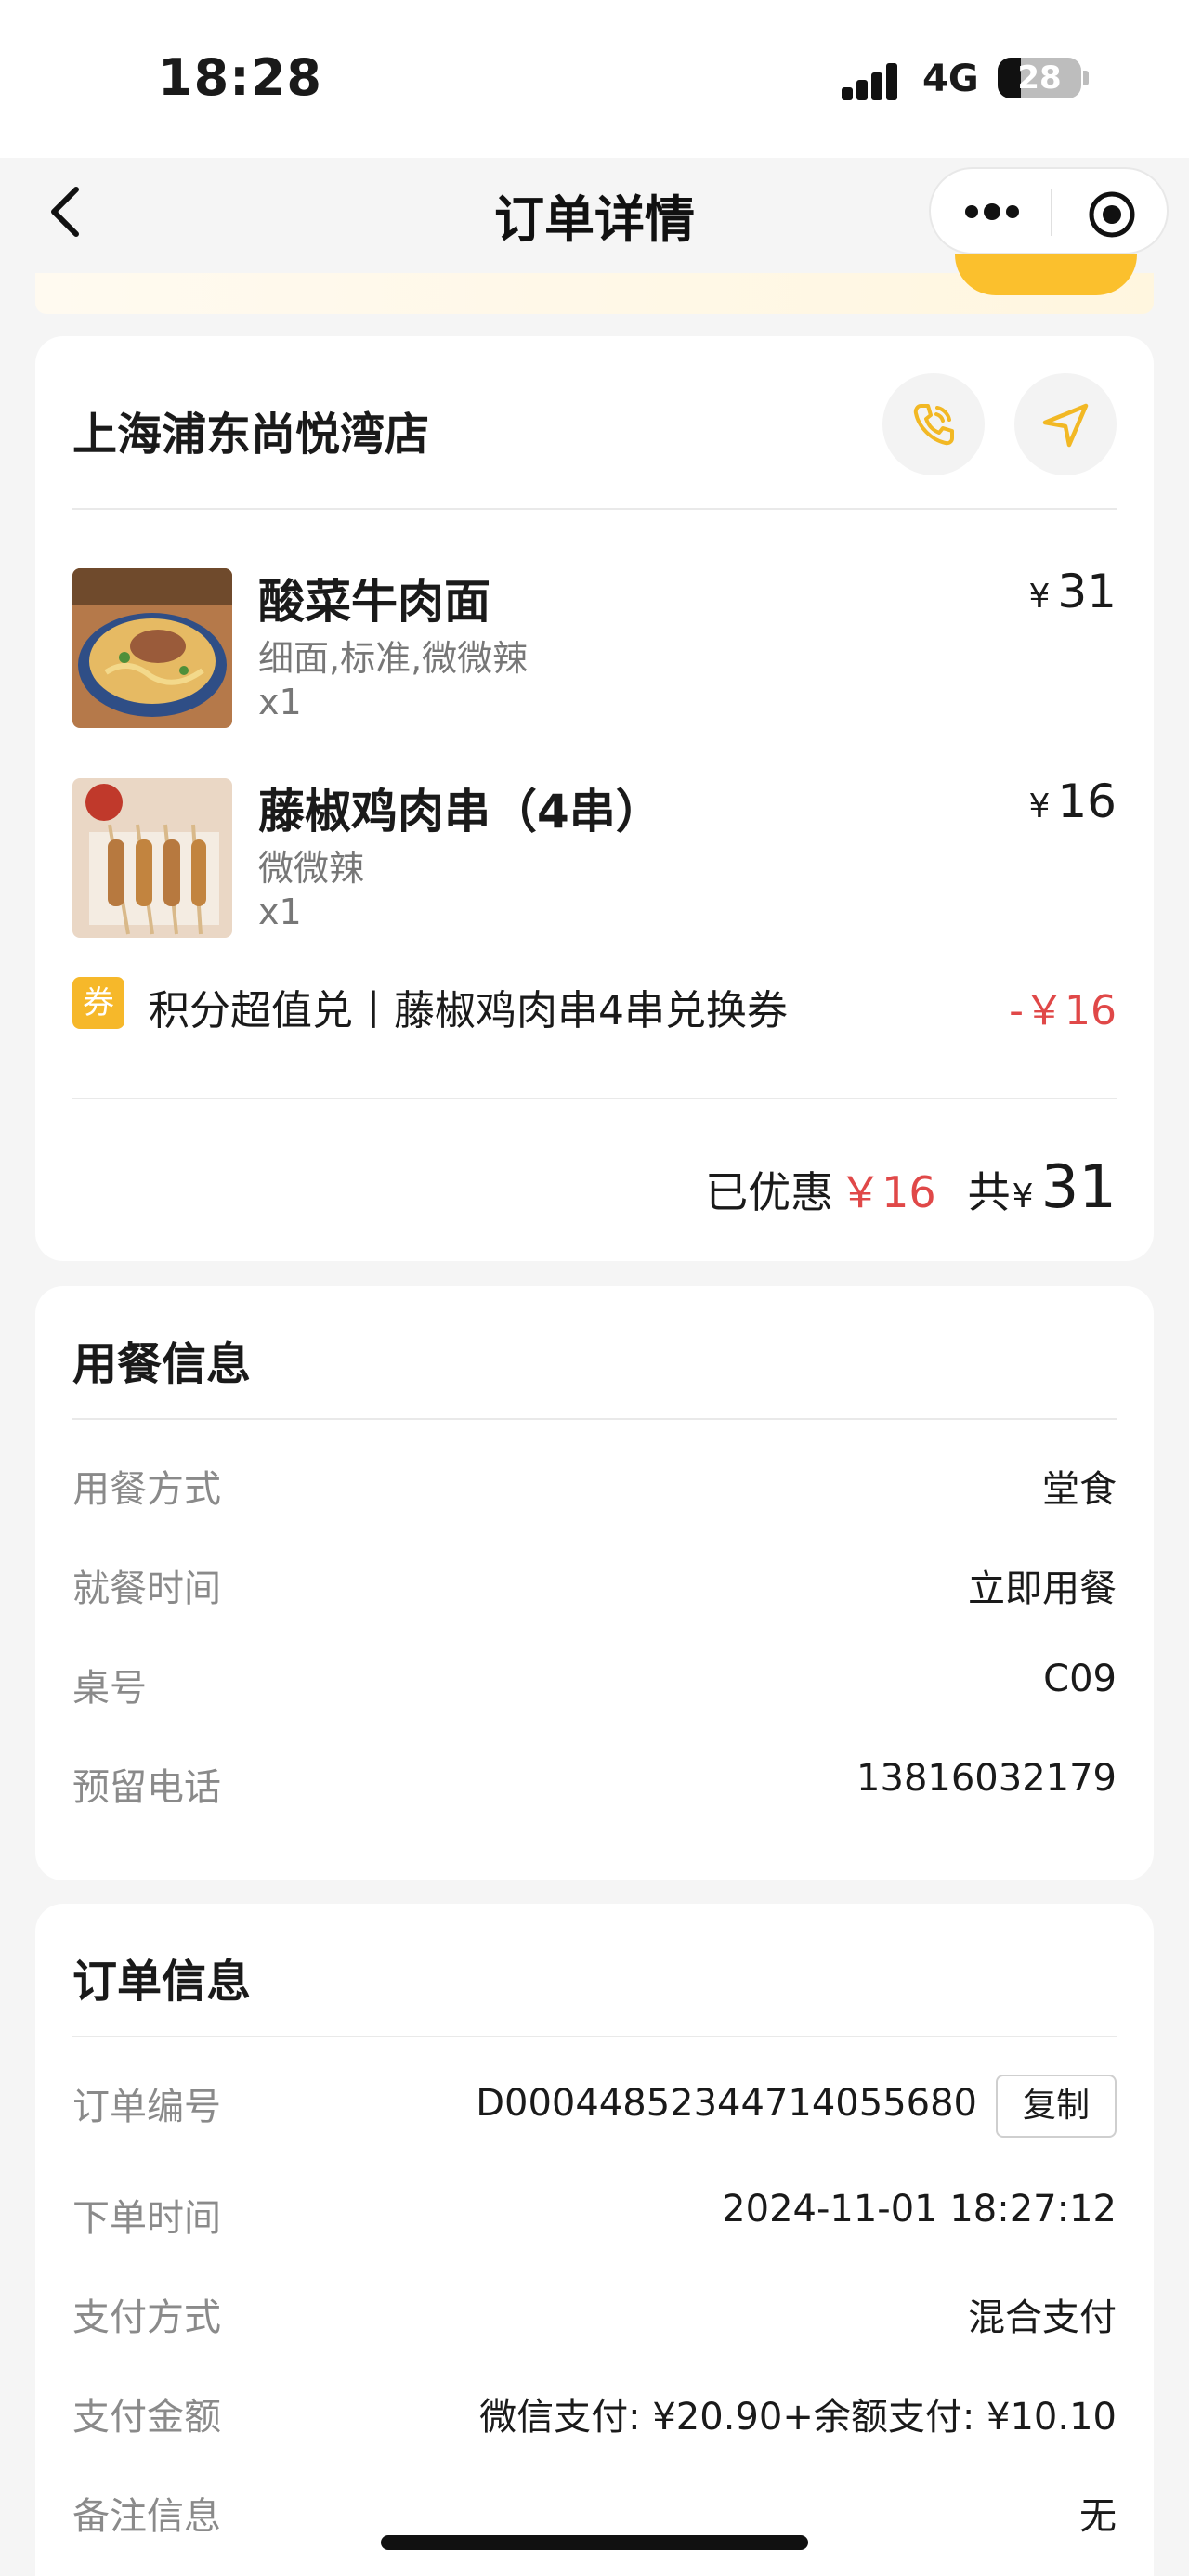 The width and height of the screenshot is (1189, 2576). Describe the element at coordinates (1049, 210) in the screenshot. I see `miniapp-capsule` at that location.